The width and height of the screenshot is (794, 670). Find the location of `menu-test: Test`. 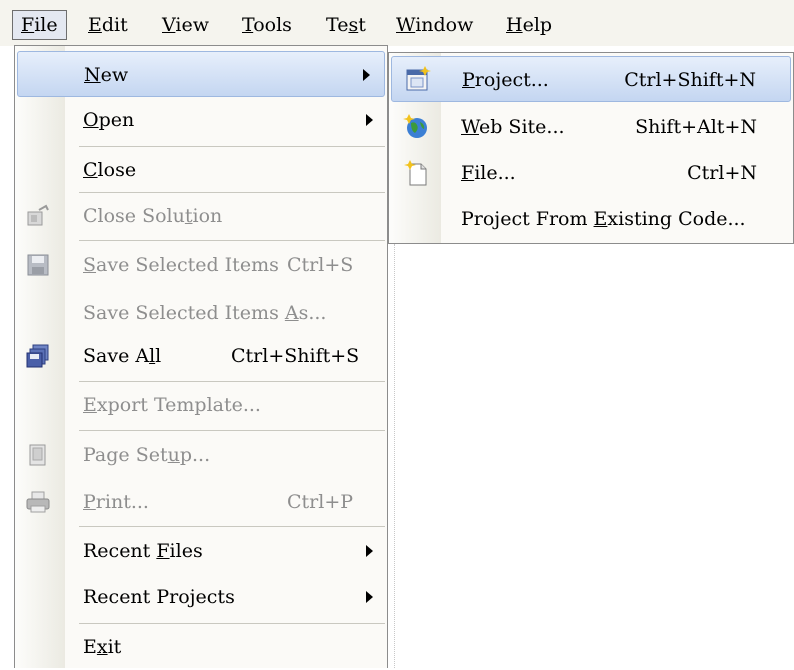

menu-test: Test is located at coordinates (346, 25).